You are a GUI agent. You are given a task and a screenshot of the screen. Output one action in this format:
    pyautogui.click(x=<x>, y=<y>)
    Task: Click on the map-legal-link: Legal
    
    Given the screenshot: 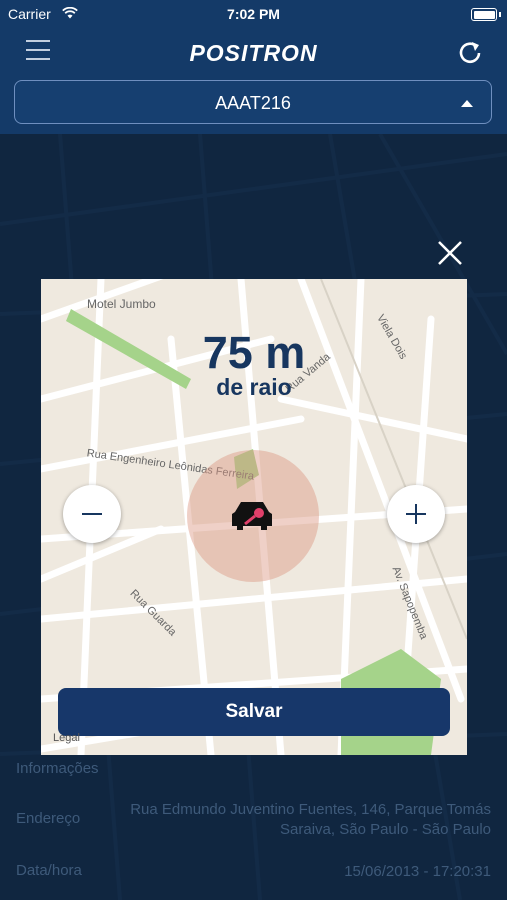 What is the action you would take?
    pyautogui.click(x=66, y=738)
    